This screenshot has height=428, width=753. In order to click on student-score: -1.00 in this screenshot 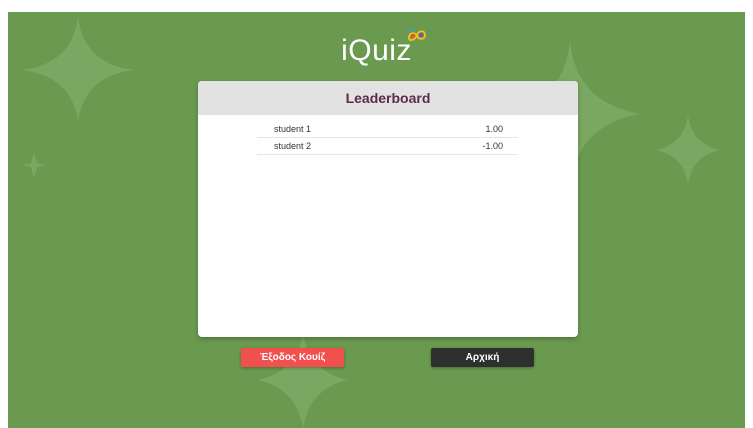, I will do `click(492, 146)`.